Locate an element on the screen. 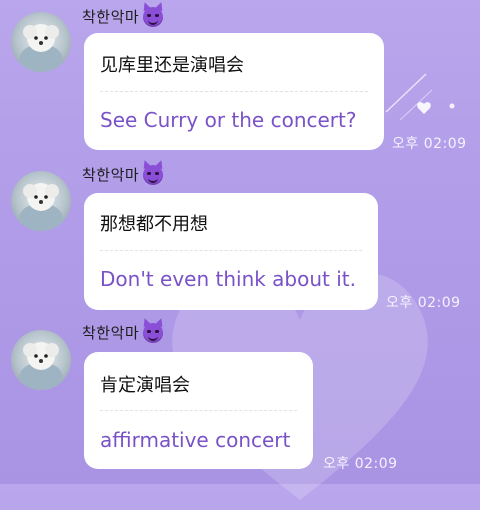 The width and height of the screenshot is (480, 510). original-text: 肯定演唱会 is located at coordinates (145, 385).